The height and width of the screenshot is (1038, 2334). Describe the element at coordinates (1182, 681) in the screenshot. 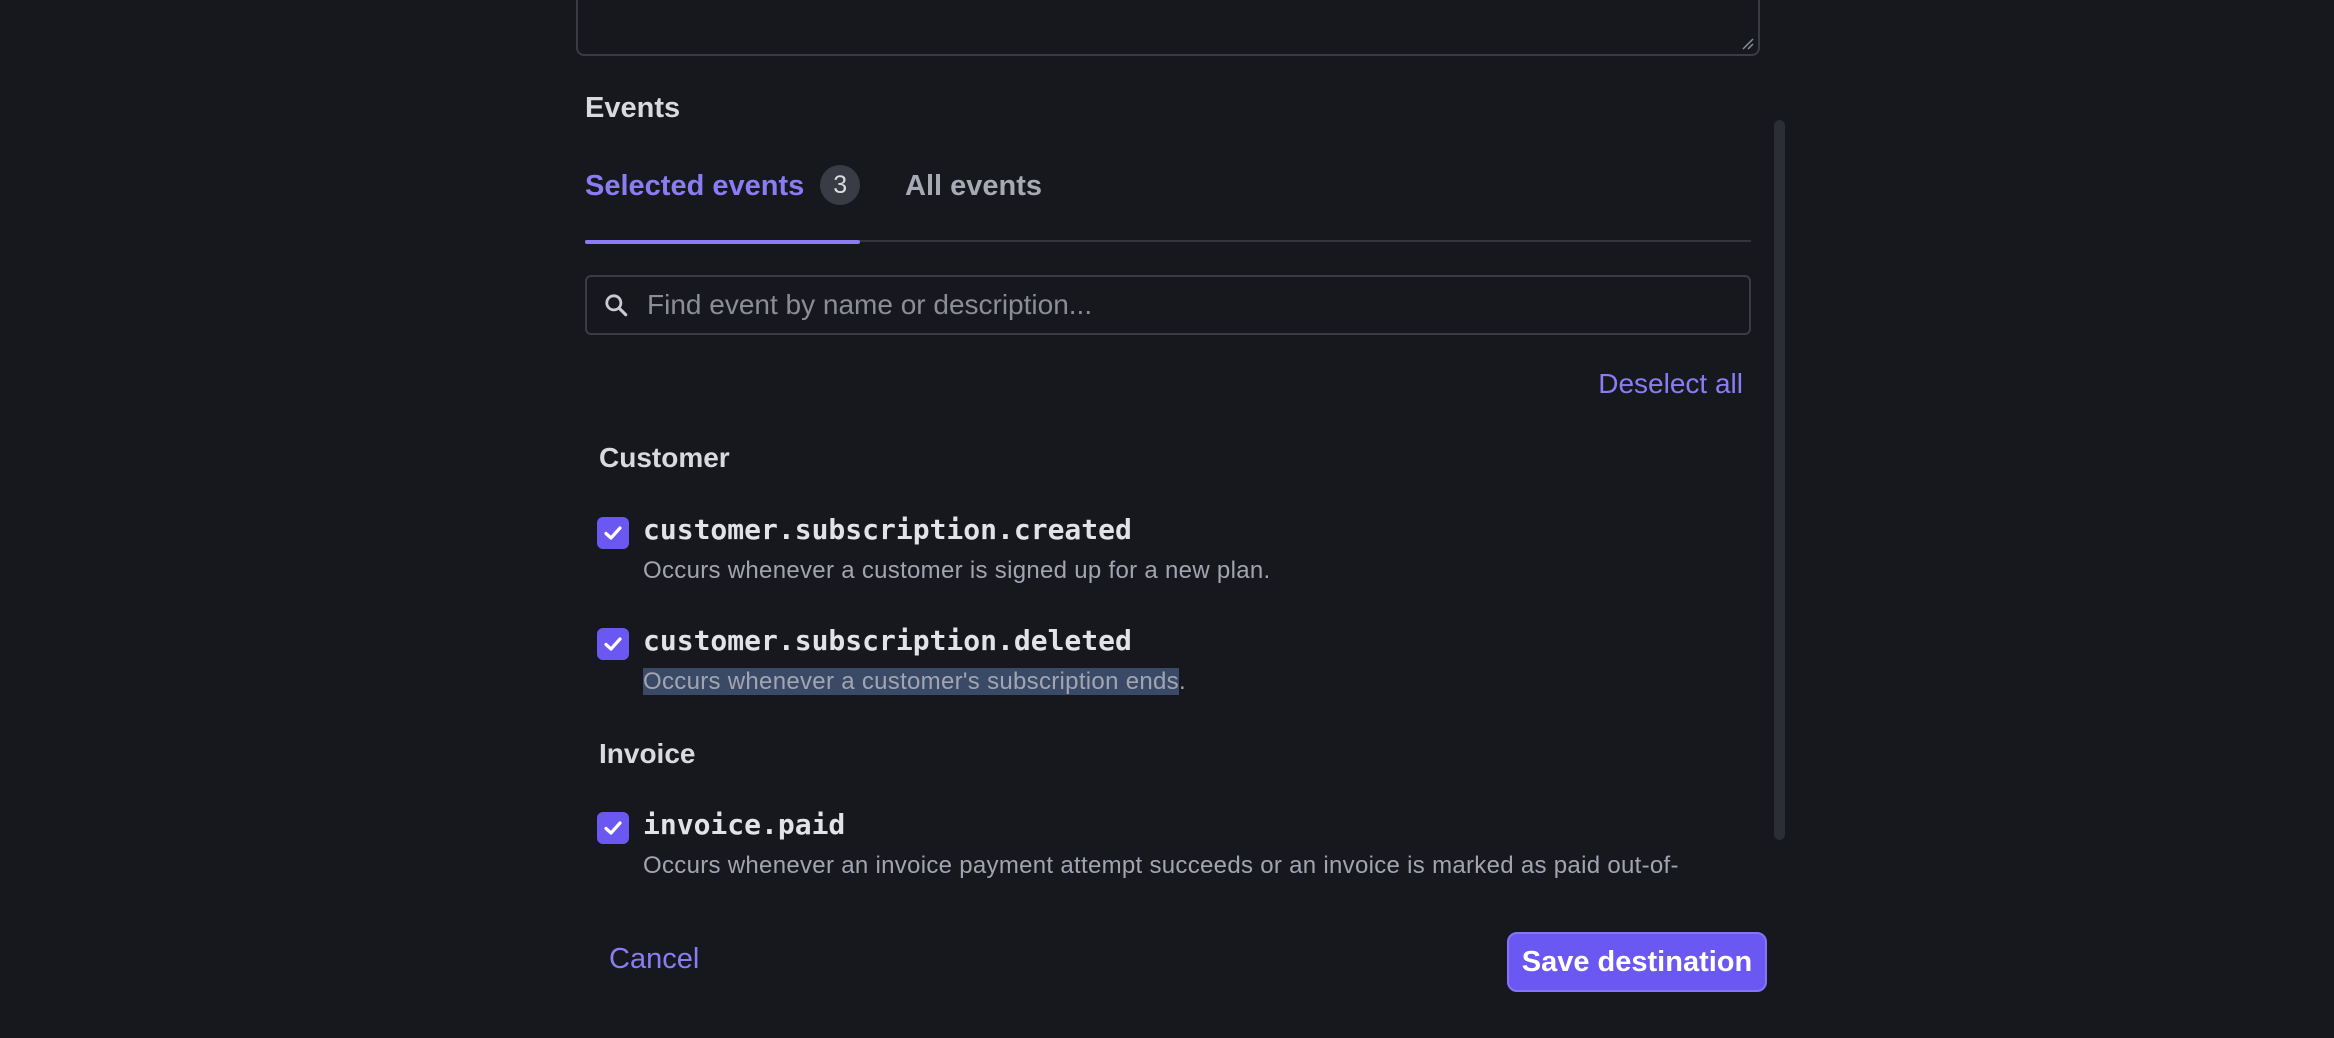

I see `description-rest: .` at that location.